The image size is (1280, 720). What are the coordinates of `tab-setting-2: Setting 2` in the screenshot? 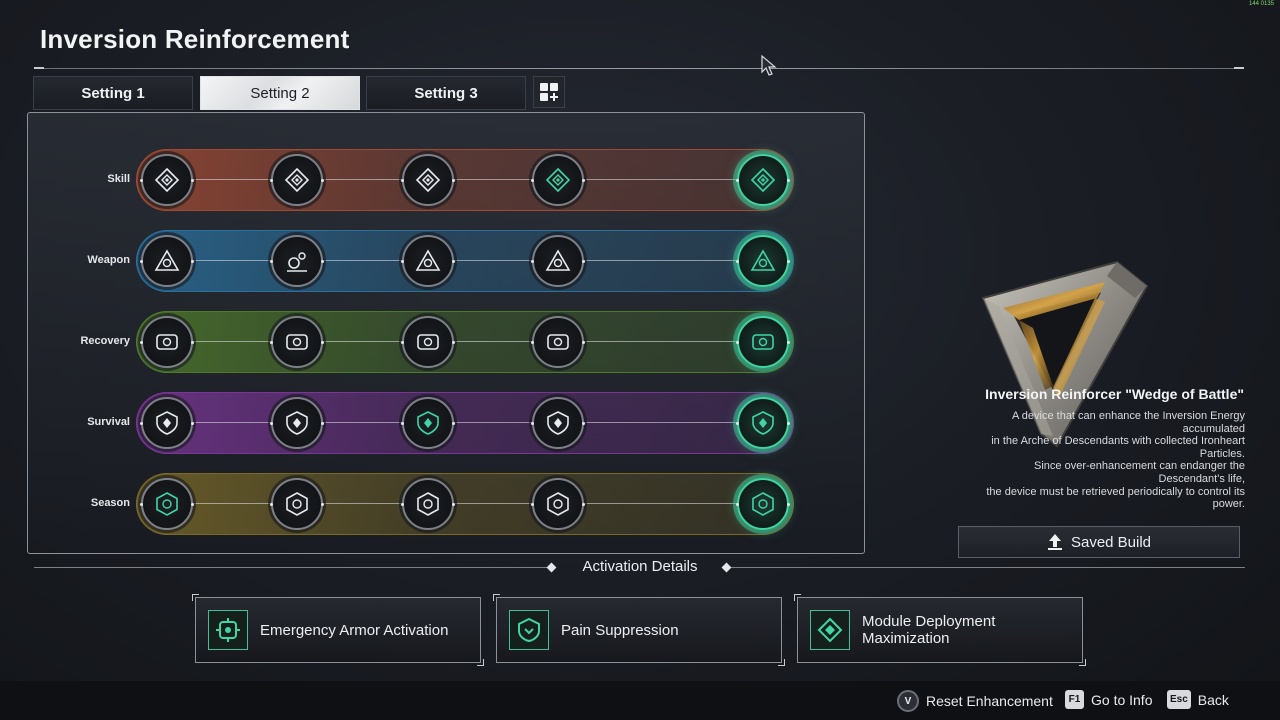 It's located at (280, 93).